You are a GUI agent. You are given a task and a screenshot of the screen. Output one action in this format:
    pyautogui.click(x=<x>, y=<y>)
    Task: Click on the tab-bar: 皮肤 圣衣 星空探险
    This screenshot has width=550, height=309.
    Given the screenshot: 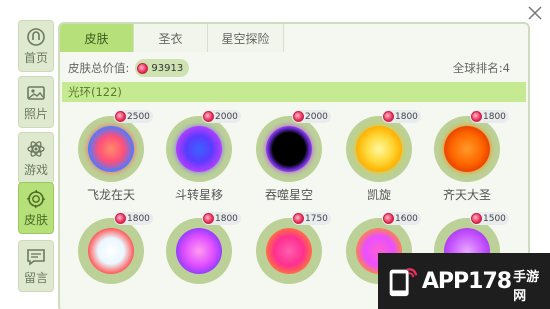 What is the action you would take?
    pyautogui.click(x=172, y=38)
    